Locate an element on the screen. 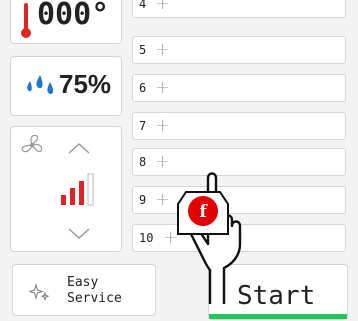  humidity-card: 75% is located at coordinates (66, 86).